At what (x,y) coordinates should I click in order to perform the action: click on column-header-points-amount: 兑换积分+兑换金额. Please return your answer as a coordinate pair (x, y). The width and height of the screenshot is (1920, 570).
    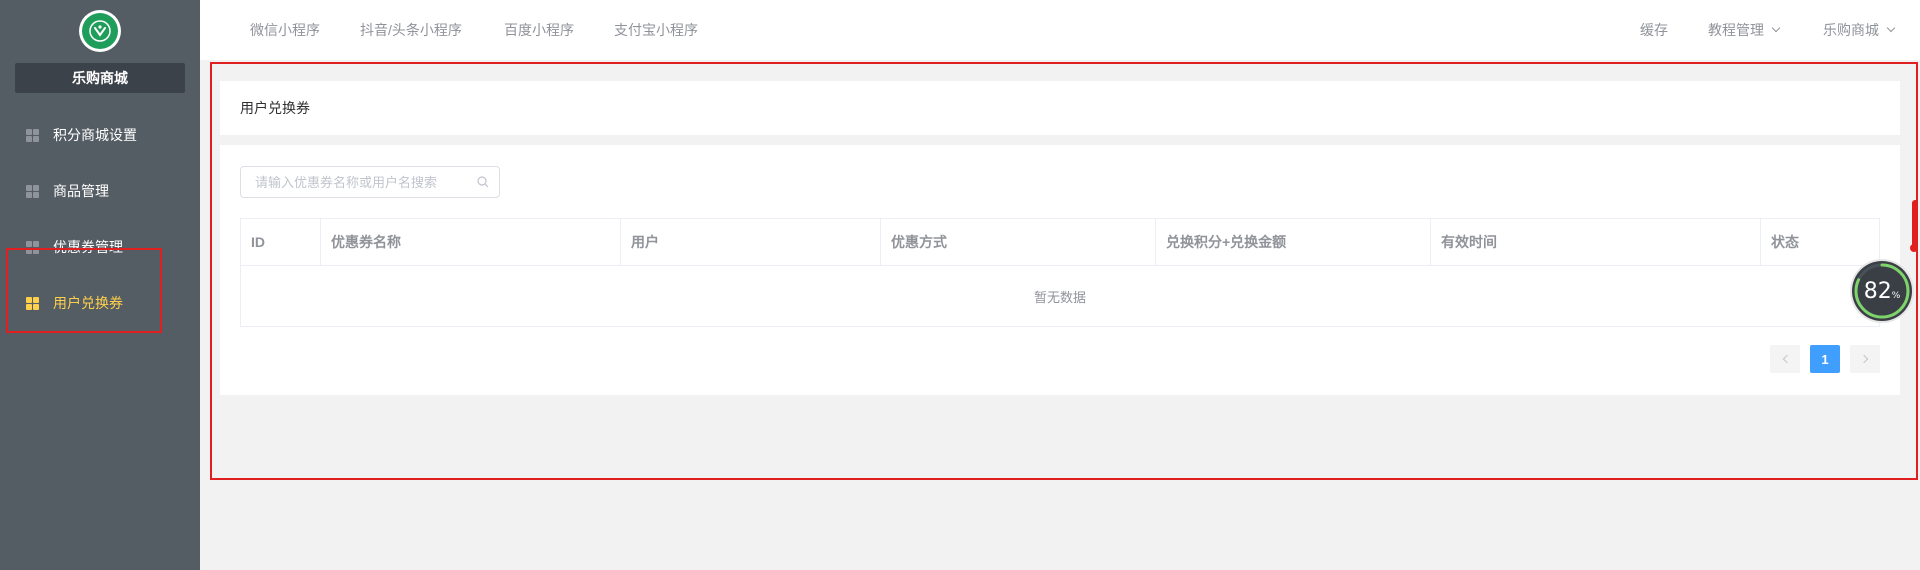
    Looking at the image, I should click on (1293, 242).